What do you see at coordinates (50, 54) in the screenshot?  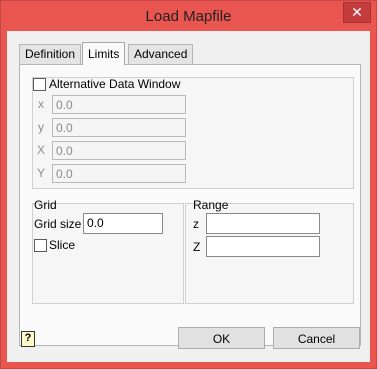 I see `tab-definition: Definition` at bounding box center [50, 54].